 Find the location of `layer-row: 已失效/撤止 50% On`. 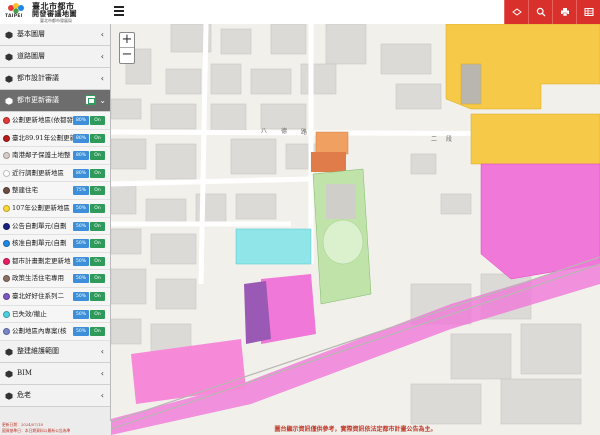

layer-row: 已失效/撤止 50% On is located at coordinates (55, 315).